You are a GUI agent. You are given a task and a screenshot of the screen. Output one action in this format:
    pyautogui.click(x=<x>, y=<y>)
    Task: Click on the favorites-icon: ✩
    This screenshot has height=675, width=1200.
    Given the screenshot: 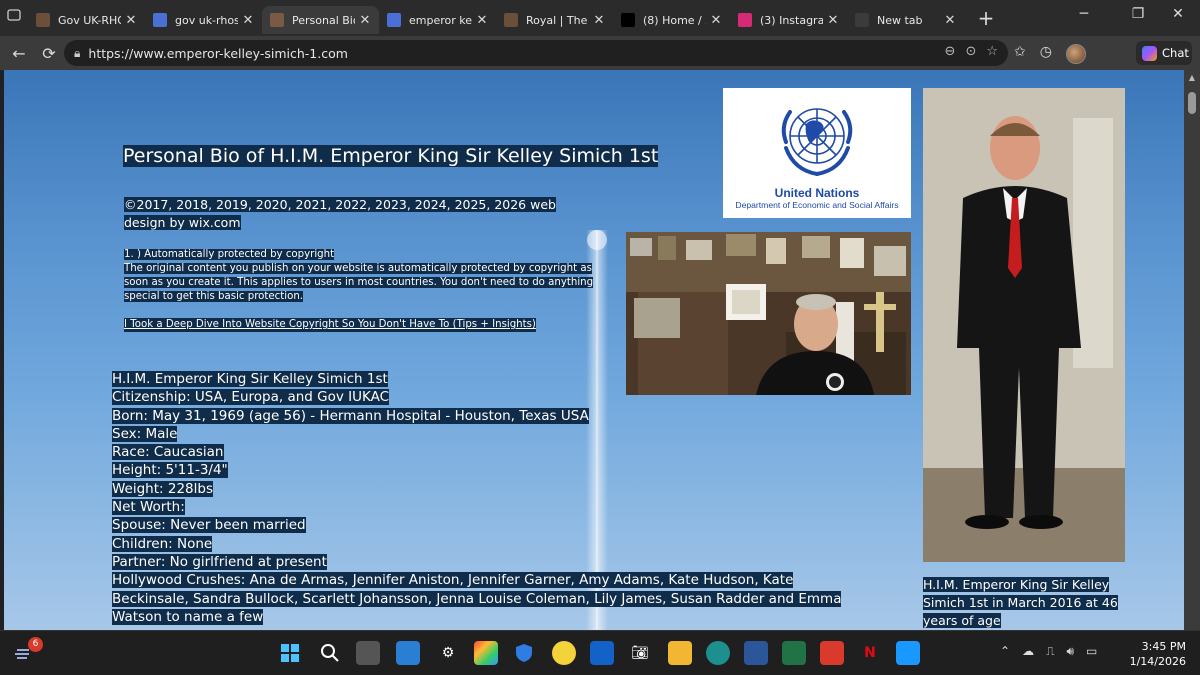 What is the action you would take?
    pyautogui.click(x=1020, y=54)
    